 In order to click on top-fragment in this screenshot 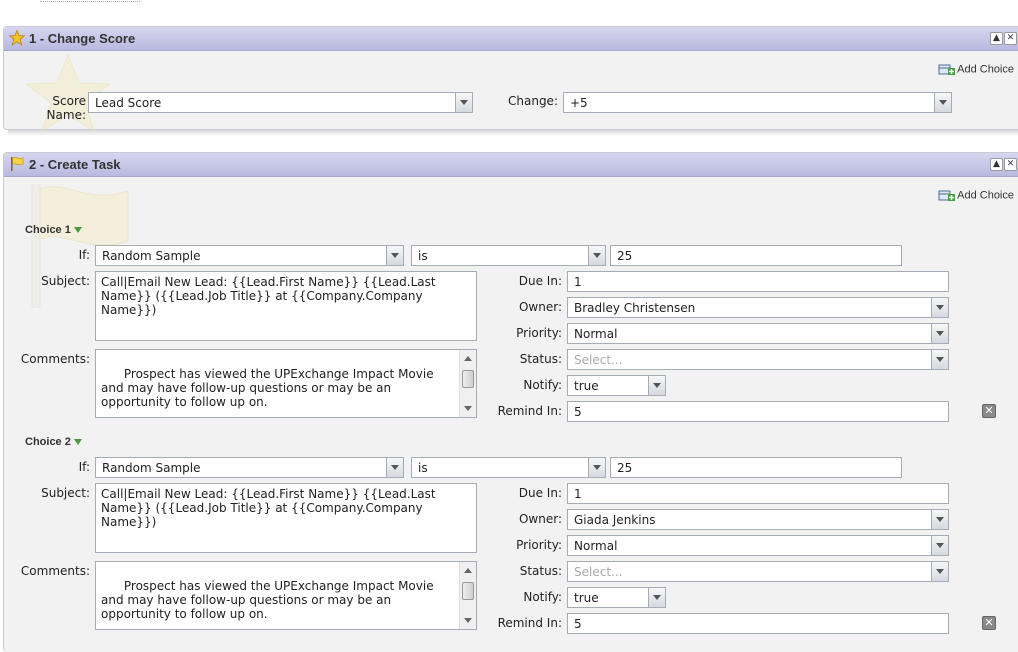, I will do `click(90, 1)`.